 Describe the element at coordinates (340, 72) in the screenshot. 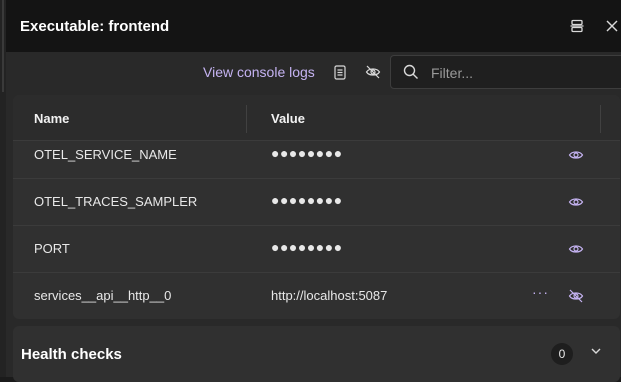

I see `document-icon` at that location.